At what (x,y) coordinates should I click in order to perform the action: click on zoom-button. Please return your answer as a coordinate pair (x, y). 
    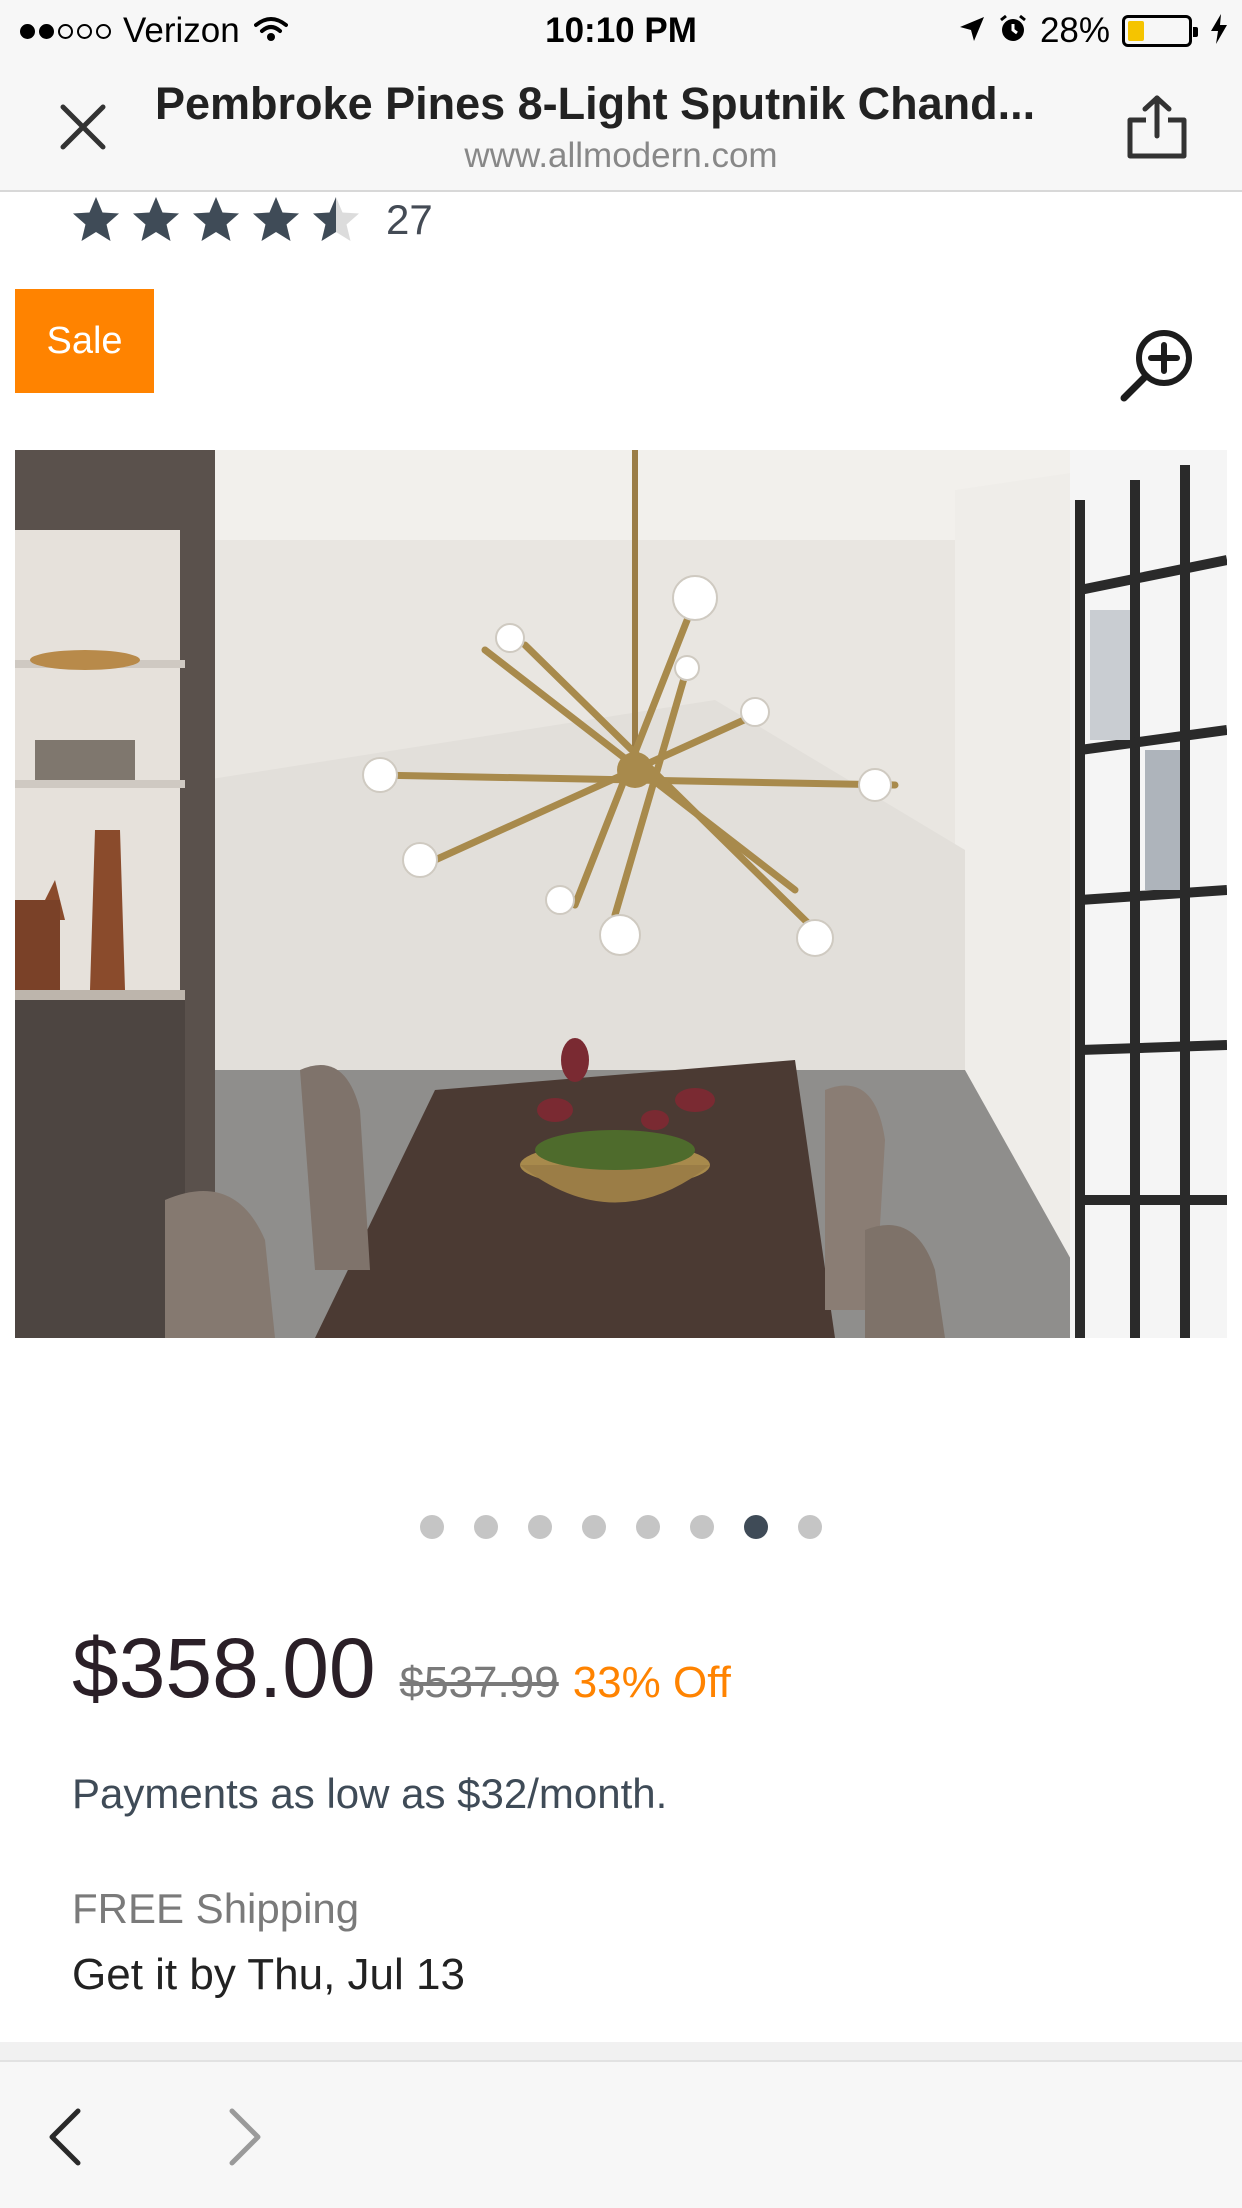
    Looking at the image, I should click on (1158, 365).